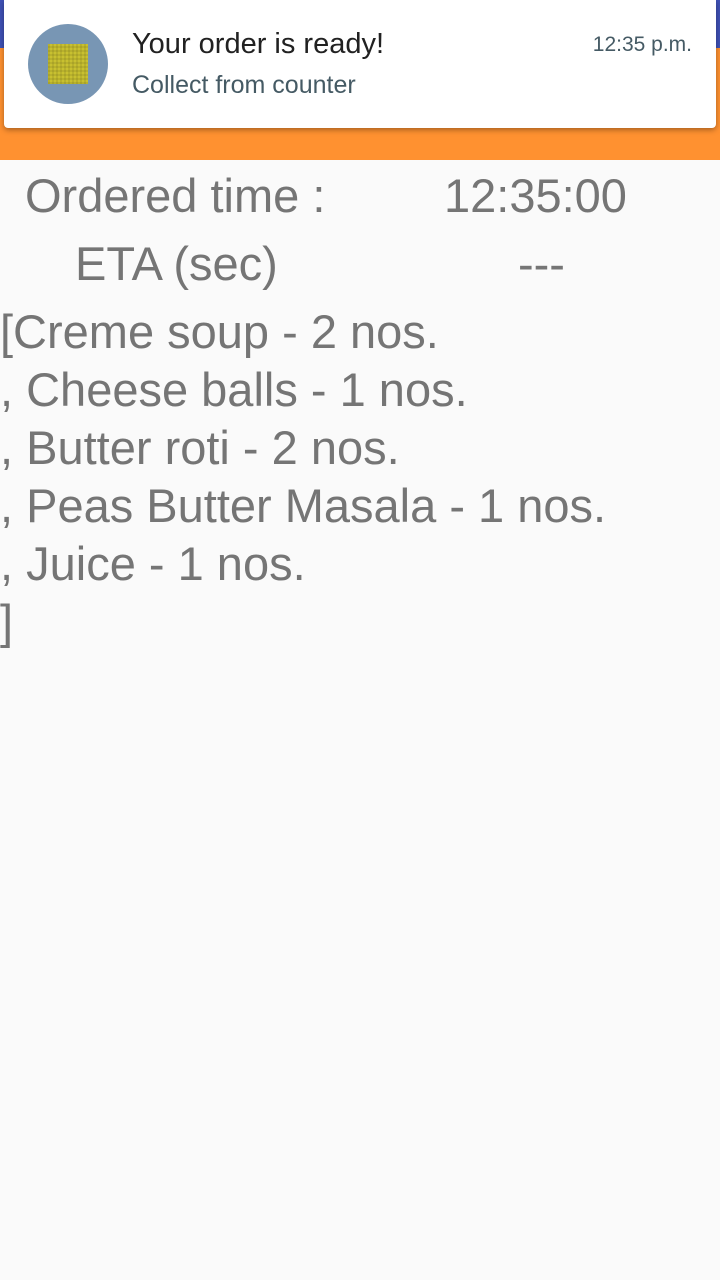 This screenshot has height=1280, width=720. What do you see at coordinates (175, 195) in the screenshot?
I see `ordered-time-label: Ordered time :` at bounding box center [175, 195].